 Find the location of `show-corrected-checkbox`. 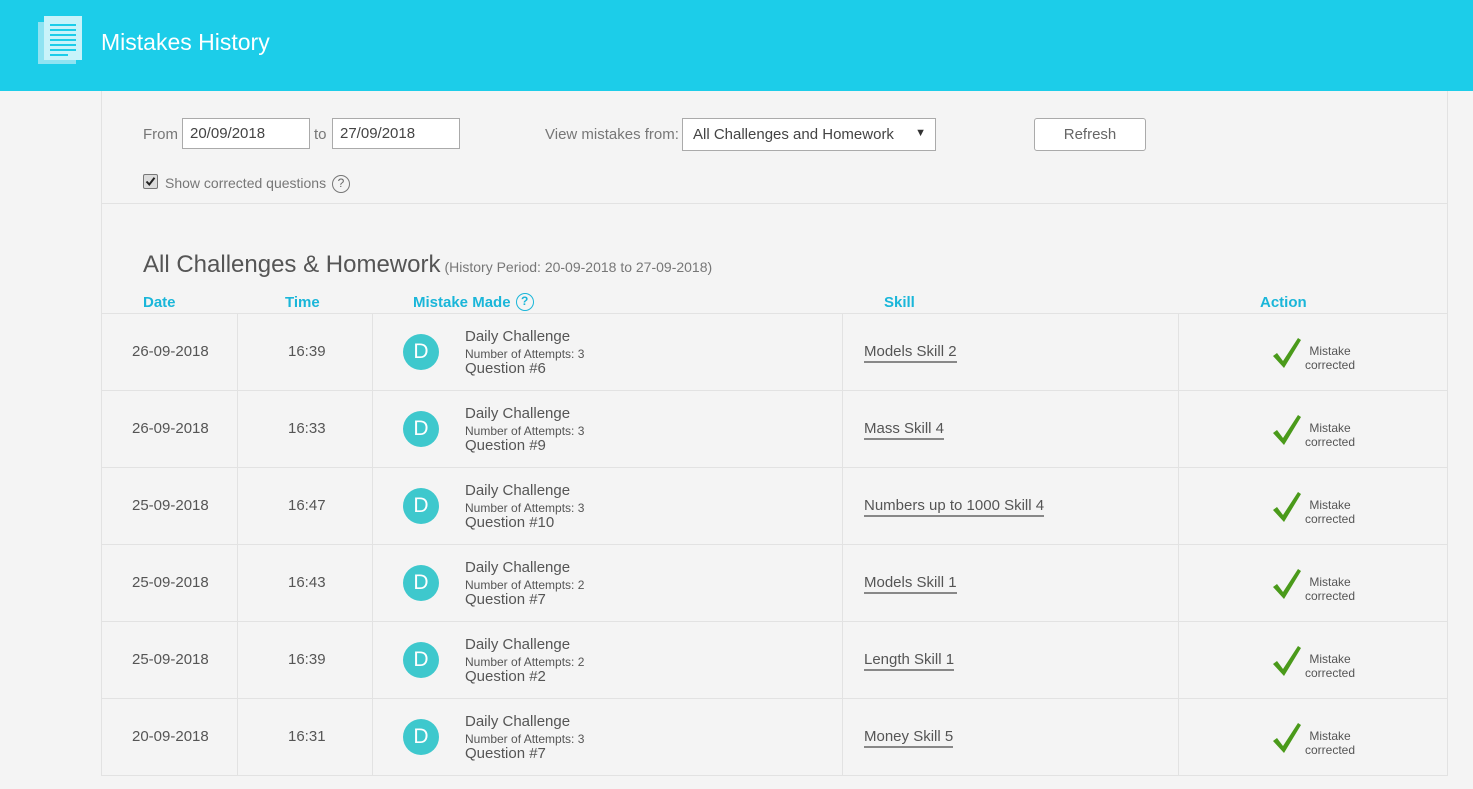

show-corrected-checkbox is located at coordinates (150, 181).